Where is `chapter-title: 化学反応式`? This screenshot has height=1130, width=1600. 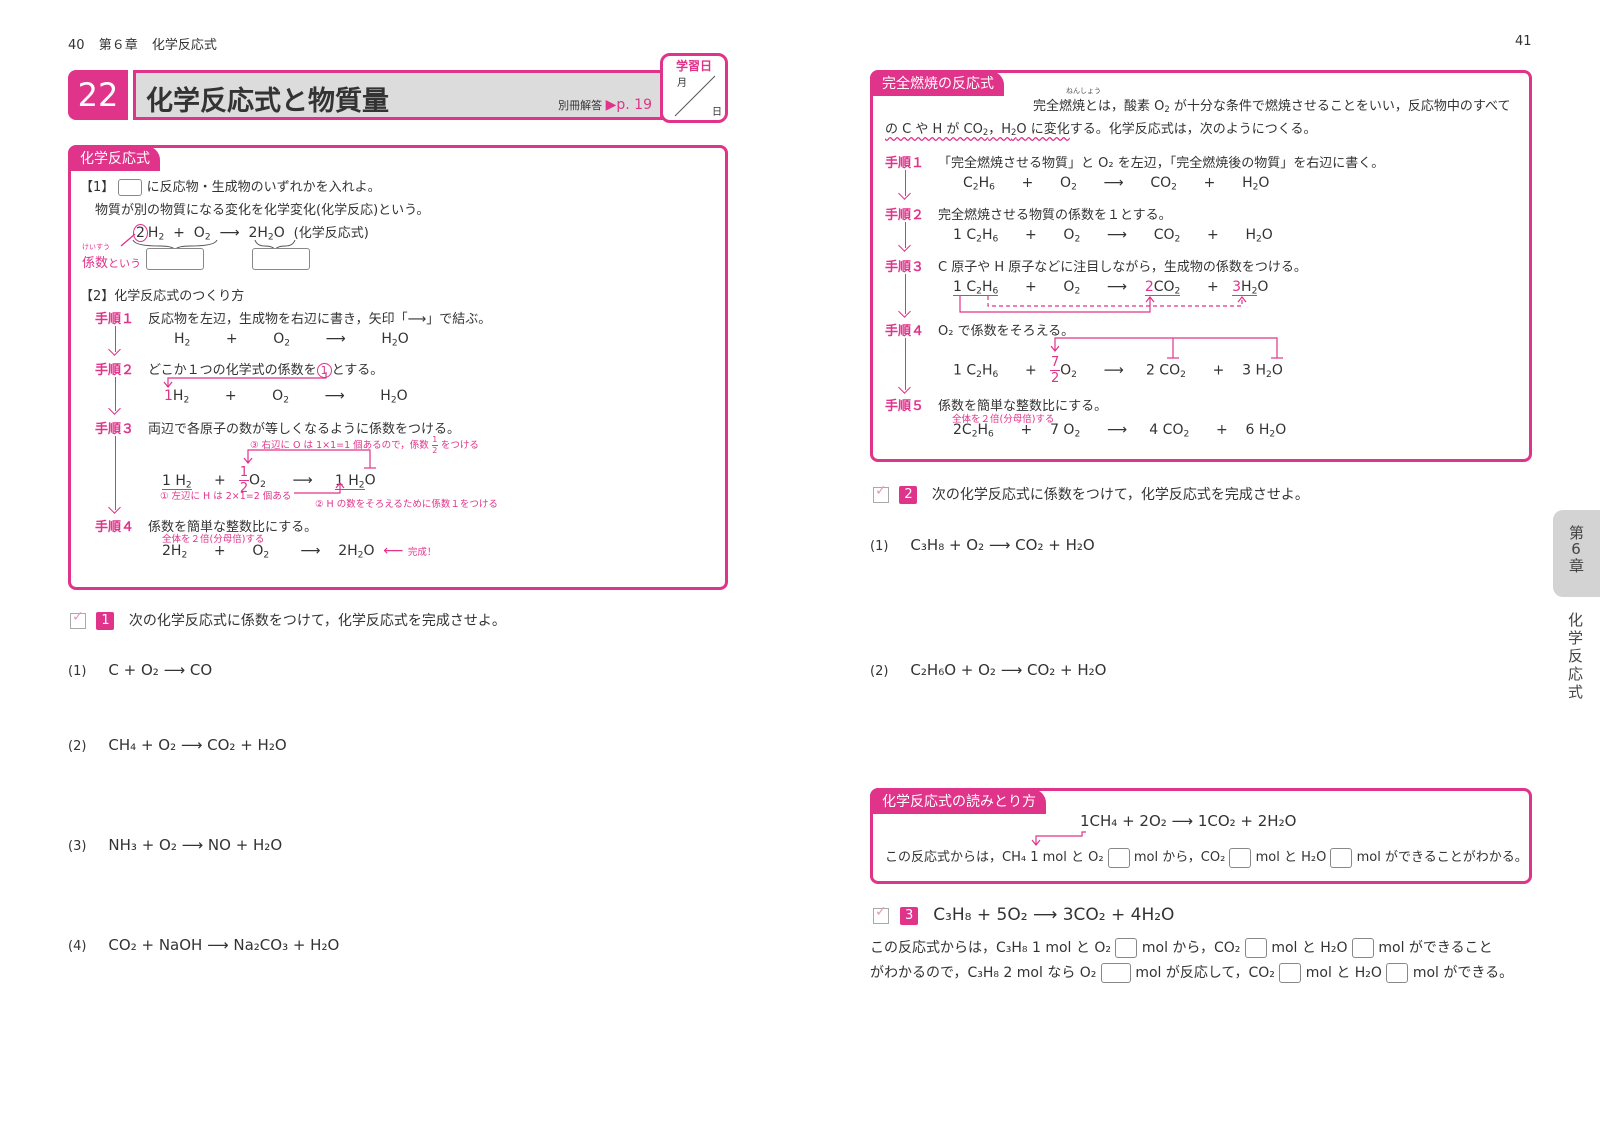
chapter-title: 化学反応式 is located at coordinates (184, 45).